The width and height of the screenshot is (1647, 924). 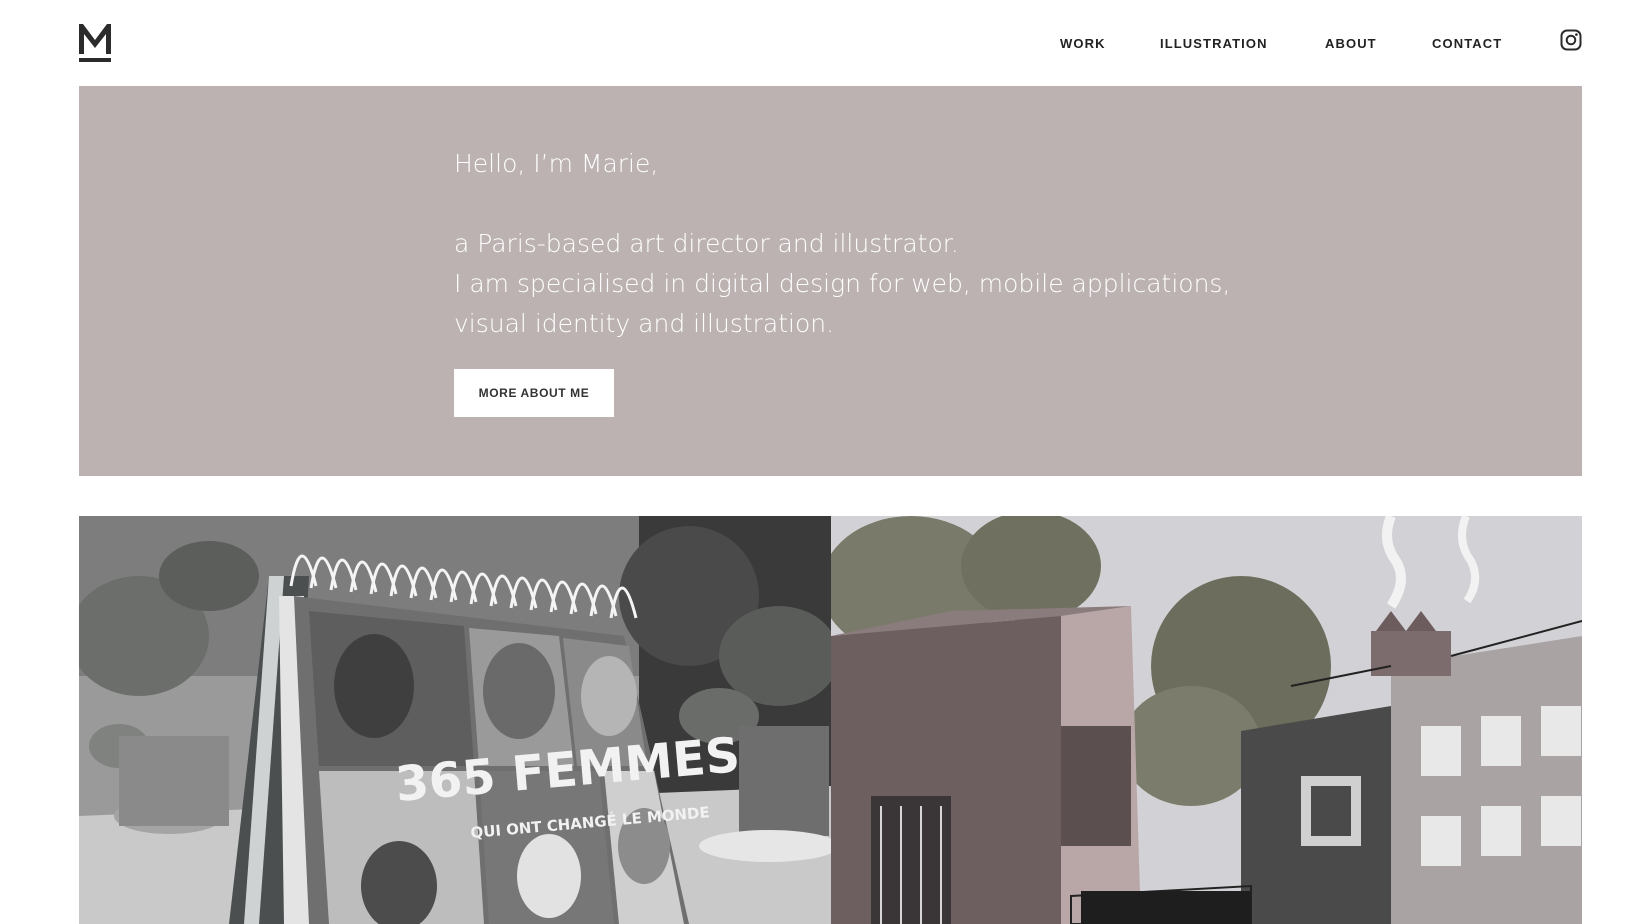 What do you see at coordinates (1351, 43) in the screenshot?
I see `nav-item-about: ABOUT` at bounding box center [1351, 43].